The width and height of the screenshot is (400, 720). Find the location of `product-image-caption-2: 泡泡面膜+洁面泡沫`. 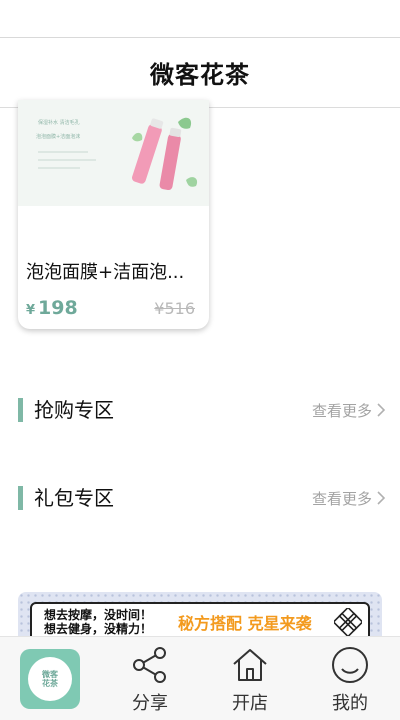

product-image-caption-2: 泡泡面膜+洁面泡沫 is located at coordinates (58, 136).